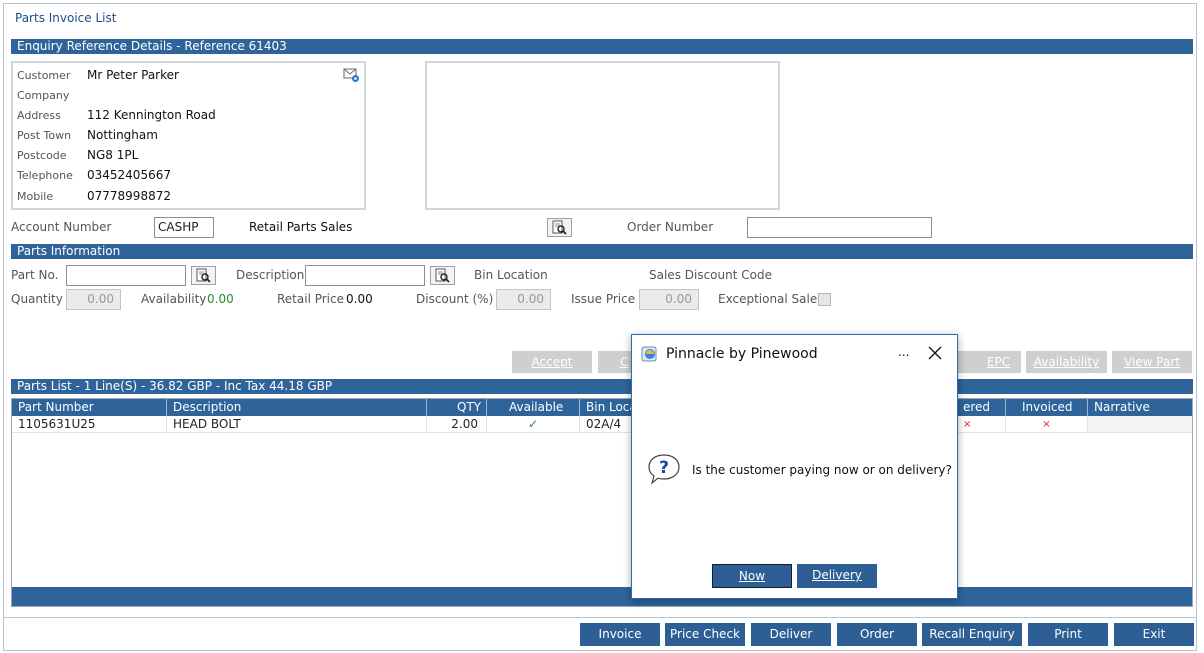 This screenshot has width=1204, height=653. Describe the element at coordinates (602, 135) in the screenshot. I see `notes-panel` at that location.